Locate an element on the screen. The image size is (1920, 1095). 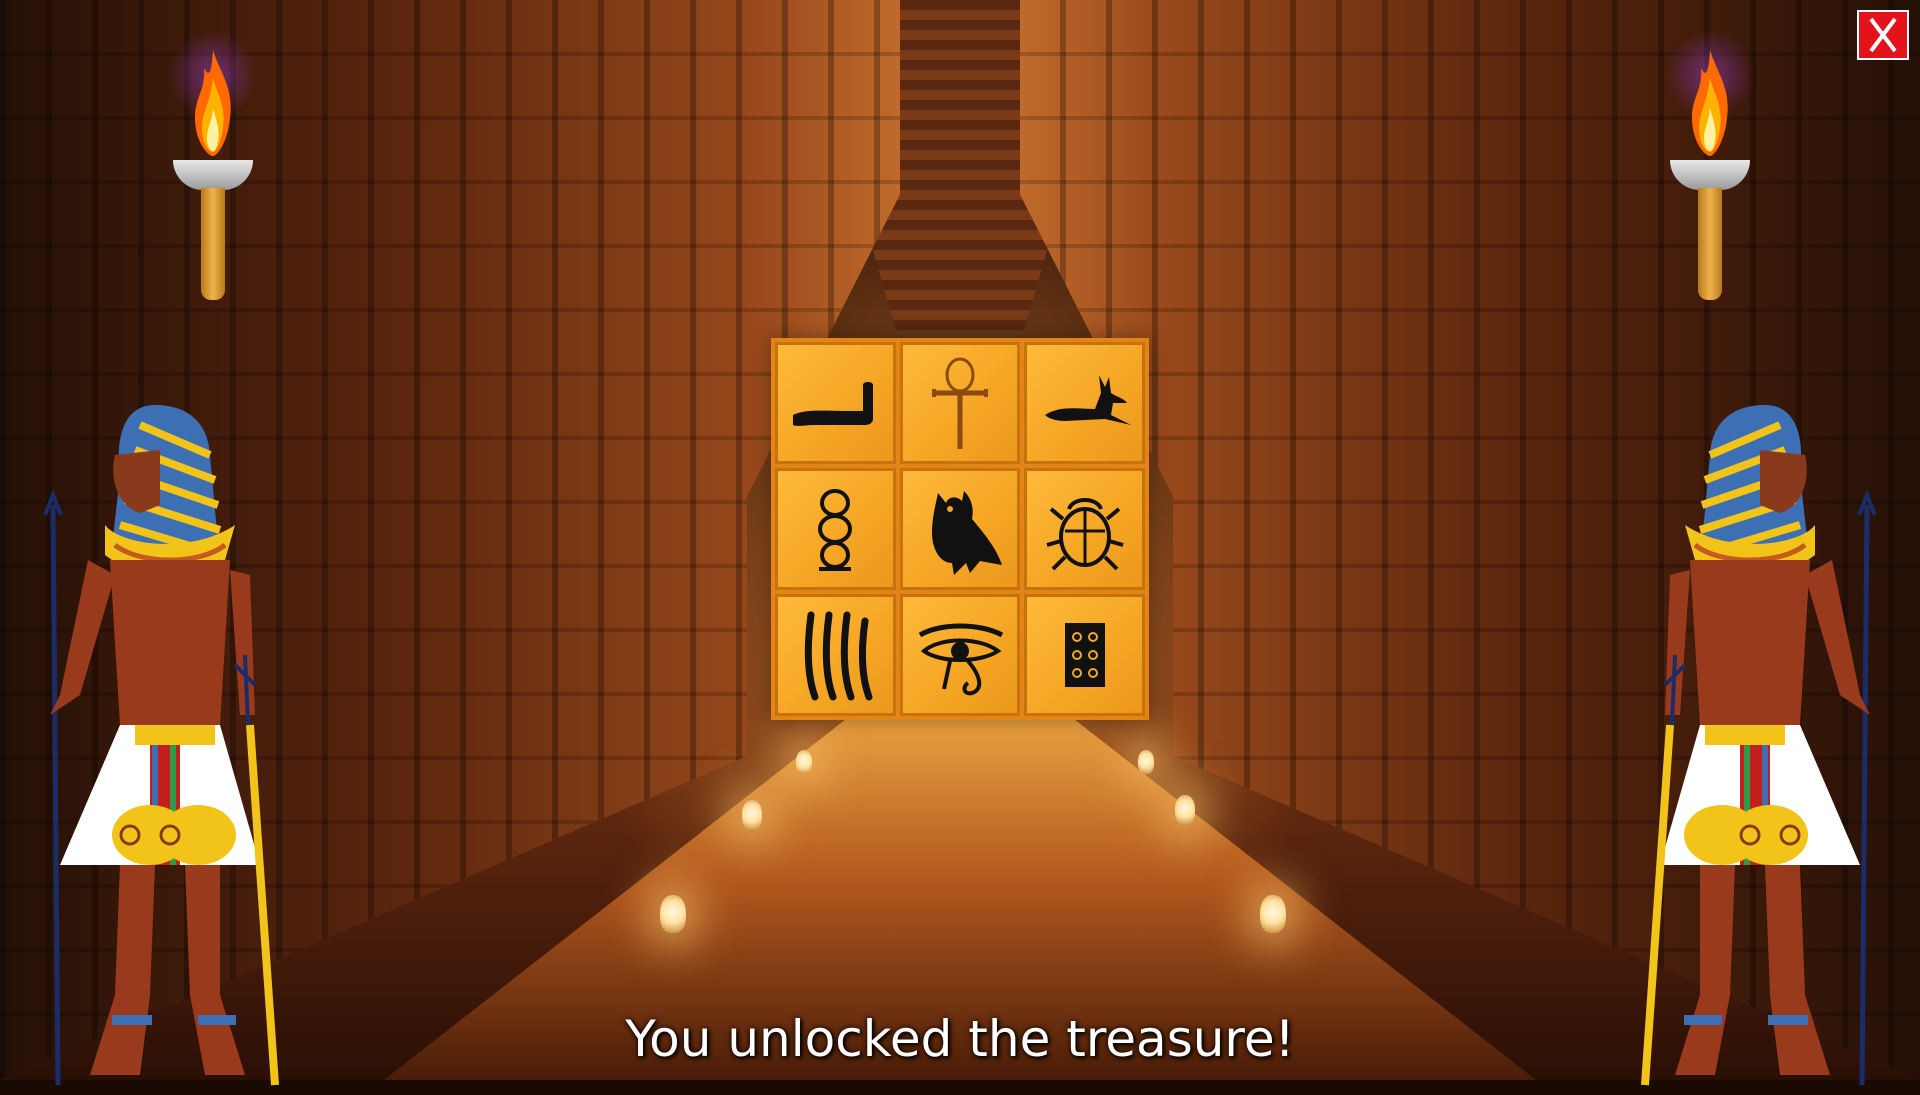
close-button is located at coordinates (1883, 35).